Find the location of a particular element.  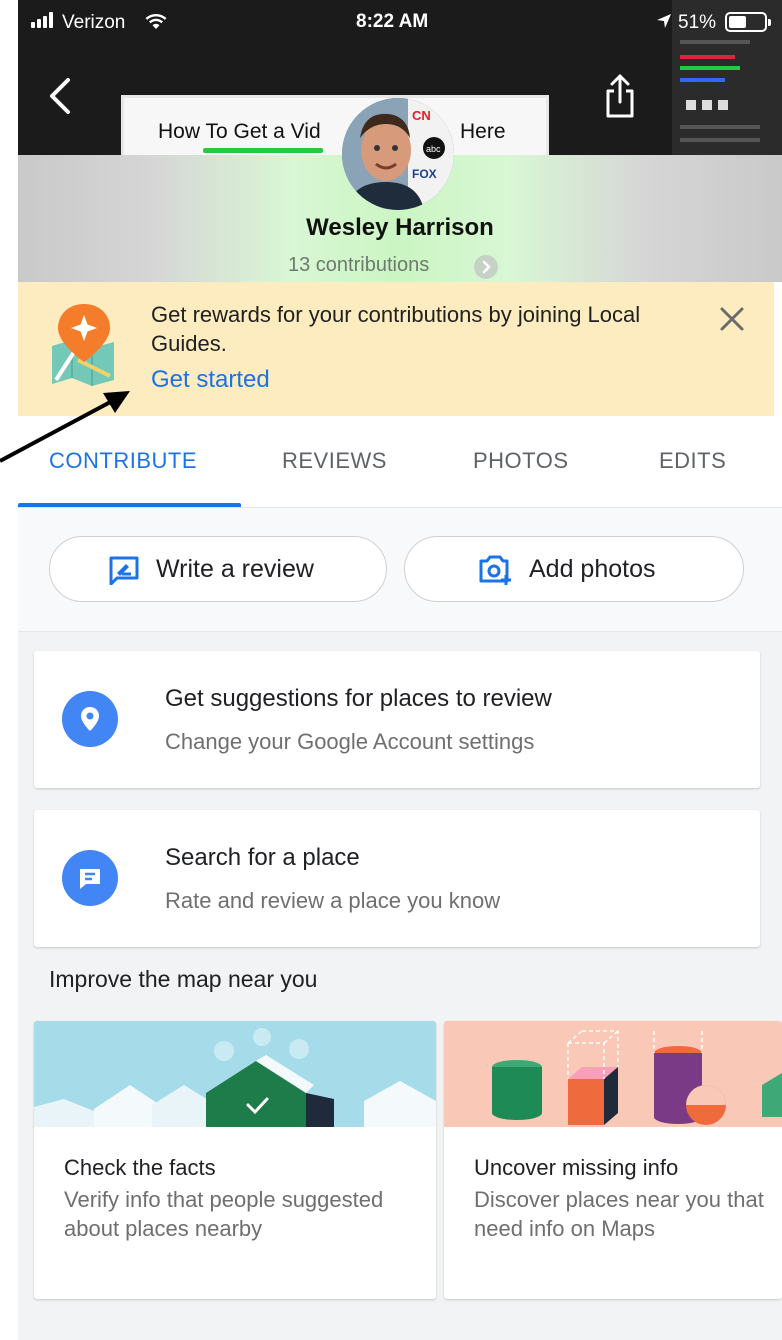

card-subtitle: Rate and review a place you know is located at coordinates (333, 900).